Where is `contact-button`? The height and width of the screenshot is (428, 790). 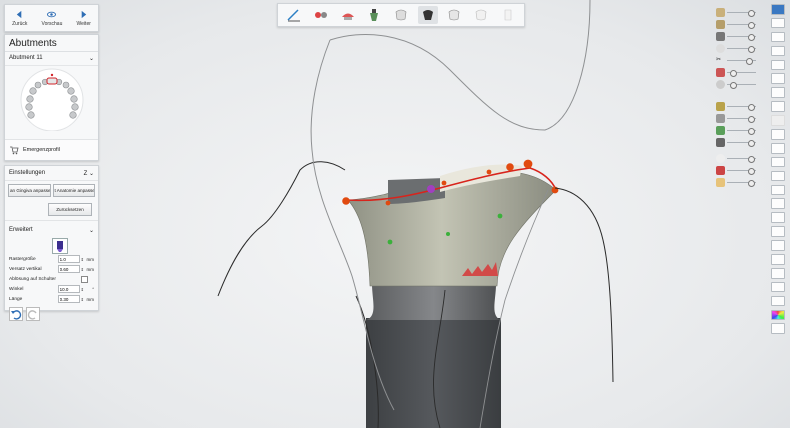 contact-button is located at coordinates (778, 287).